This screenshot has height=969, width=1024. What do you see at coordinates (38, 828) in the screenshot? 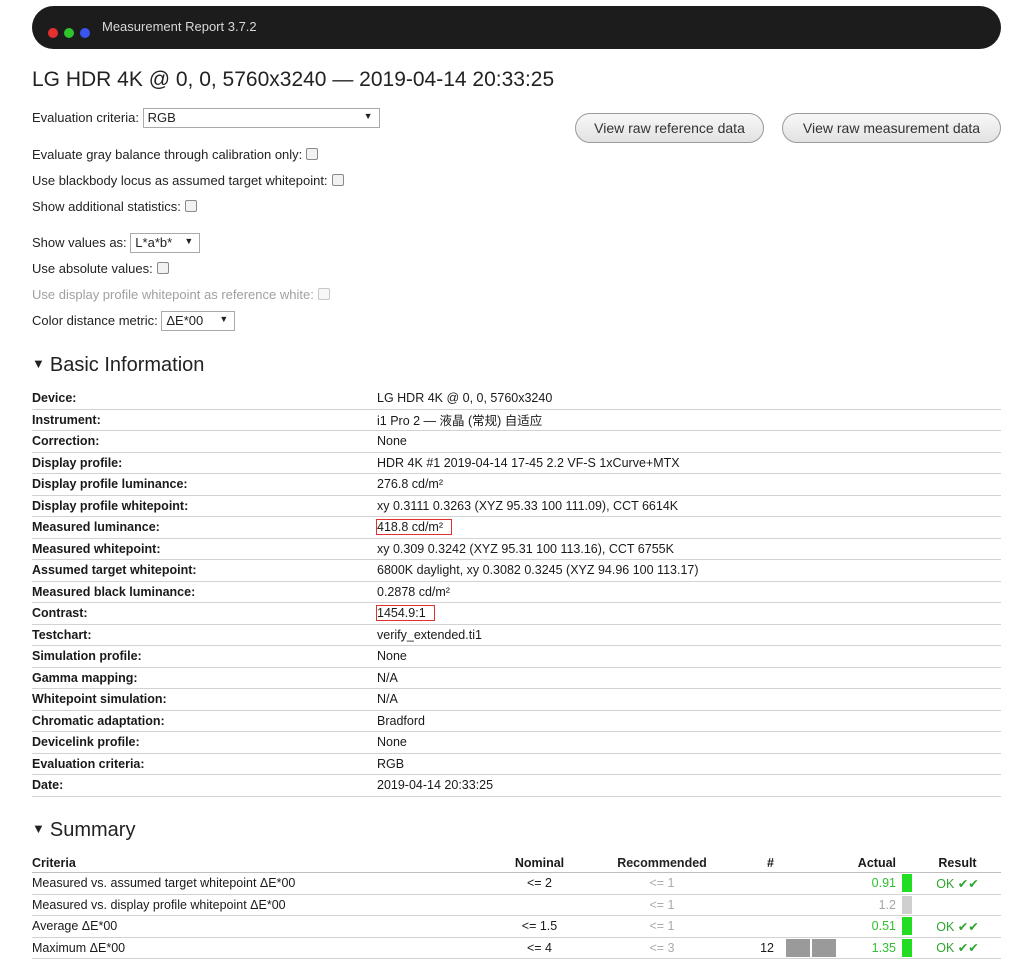
I see `collapse-triangle-icon: ▼` at bounding box center [38, 828].